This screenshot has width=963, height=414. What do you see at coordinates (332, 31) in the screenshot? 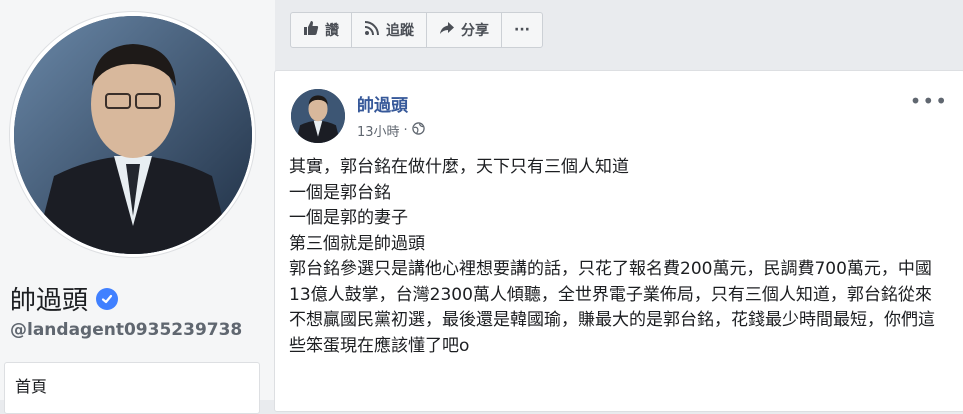
I see `like-label: 讚` at bounding box center [332, 31].